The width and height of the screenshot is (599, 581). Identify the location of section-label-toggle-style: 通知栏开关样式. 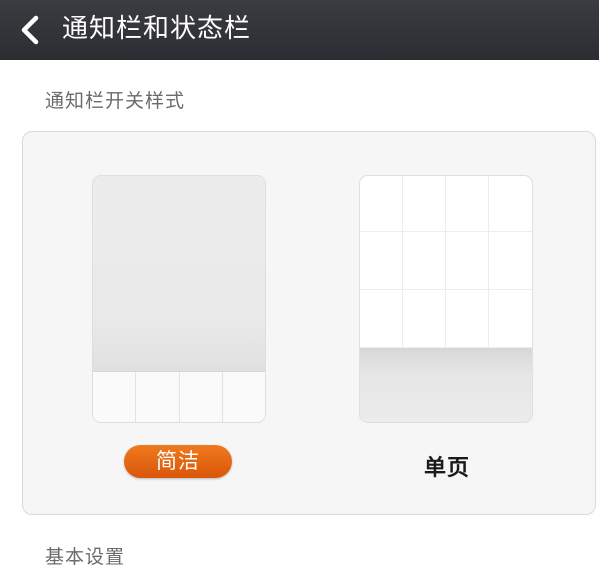
(115, 101).